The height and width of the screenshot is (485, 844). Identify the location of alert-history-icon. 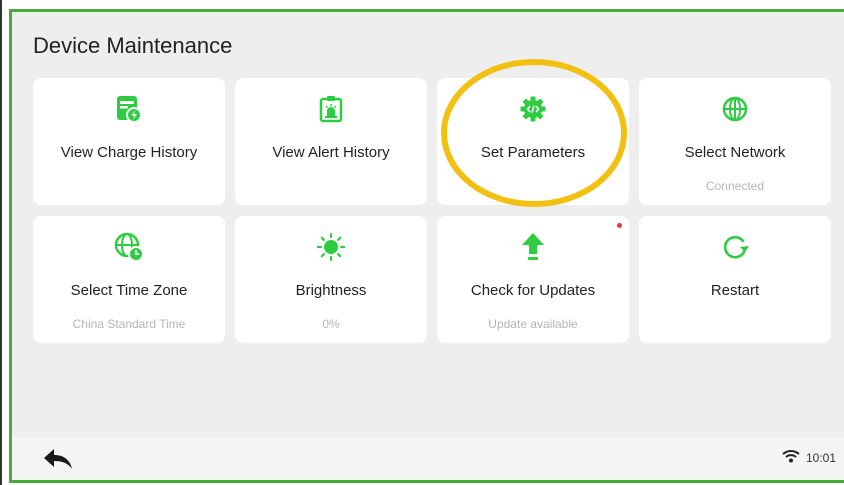
(331, 109).